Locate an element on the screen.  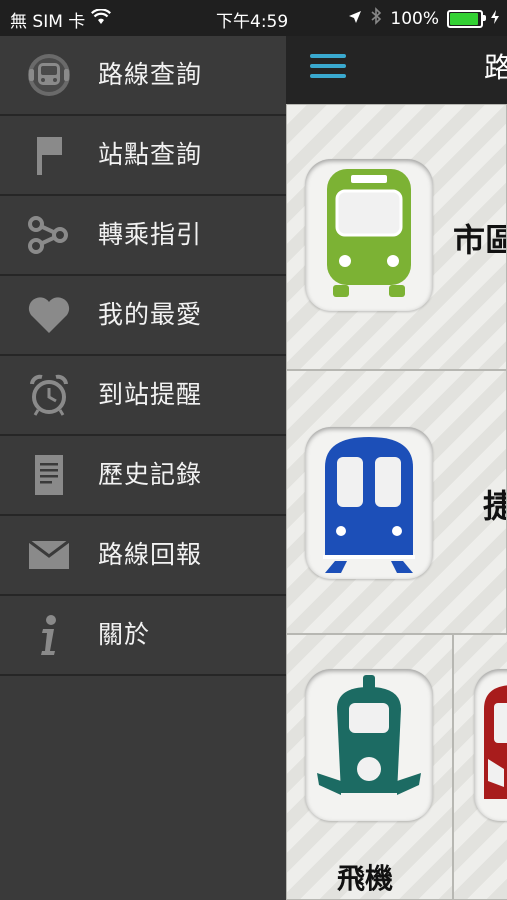
tile-highway-bus is located at coordinates (480, 767).